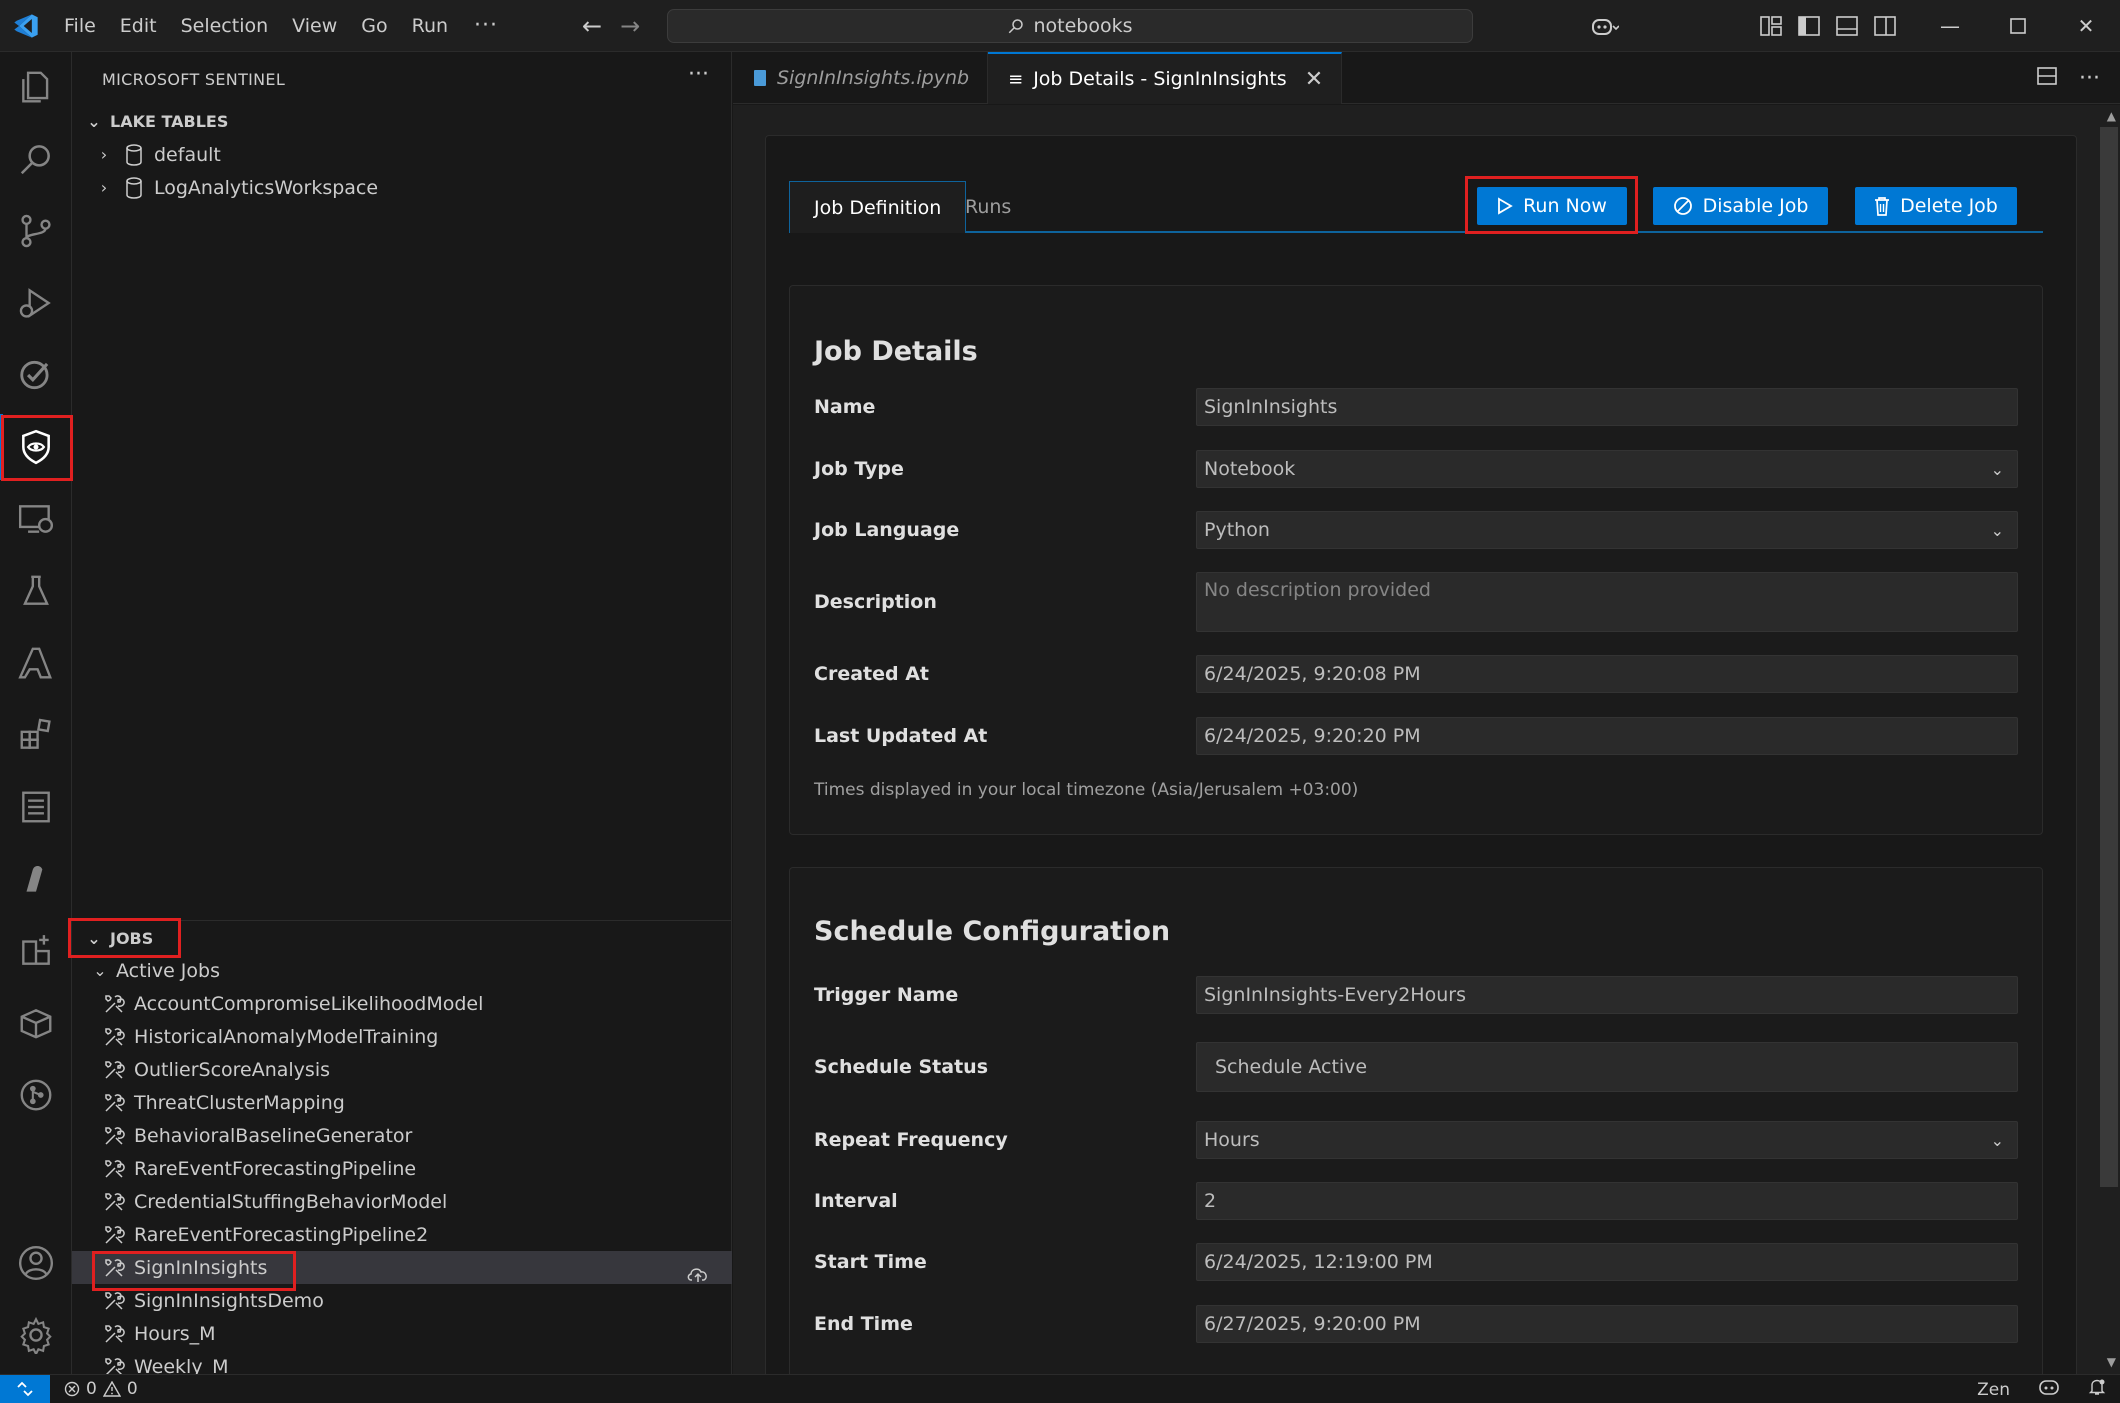 Image resolution: width=2120 pixels, height=1403 pixels. I want to click on job-language-select: Python ⌄, so click(1607, 530).